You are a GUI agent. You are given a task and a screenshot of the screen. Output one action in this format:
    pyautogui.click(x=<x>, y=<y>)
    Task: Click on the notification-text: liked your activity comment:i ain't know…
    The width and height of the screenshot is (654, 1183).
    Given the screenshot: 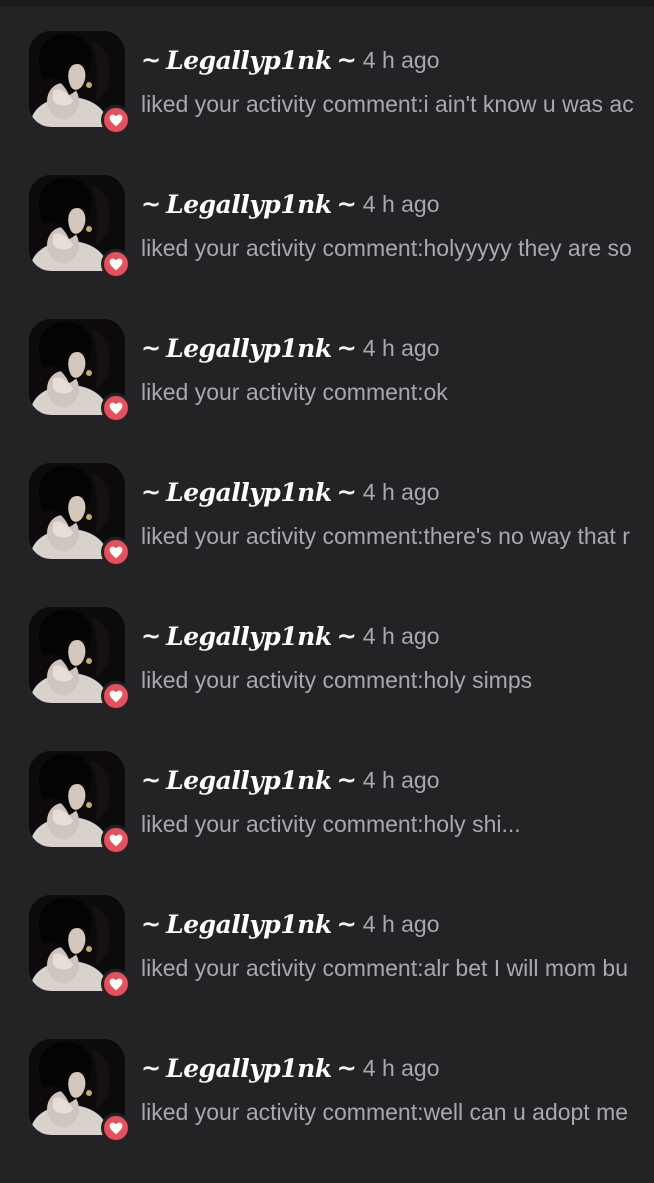 What is the action you would take?
    pyautogui.click(x=387, y=104)
    